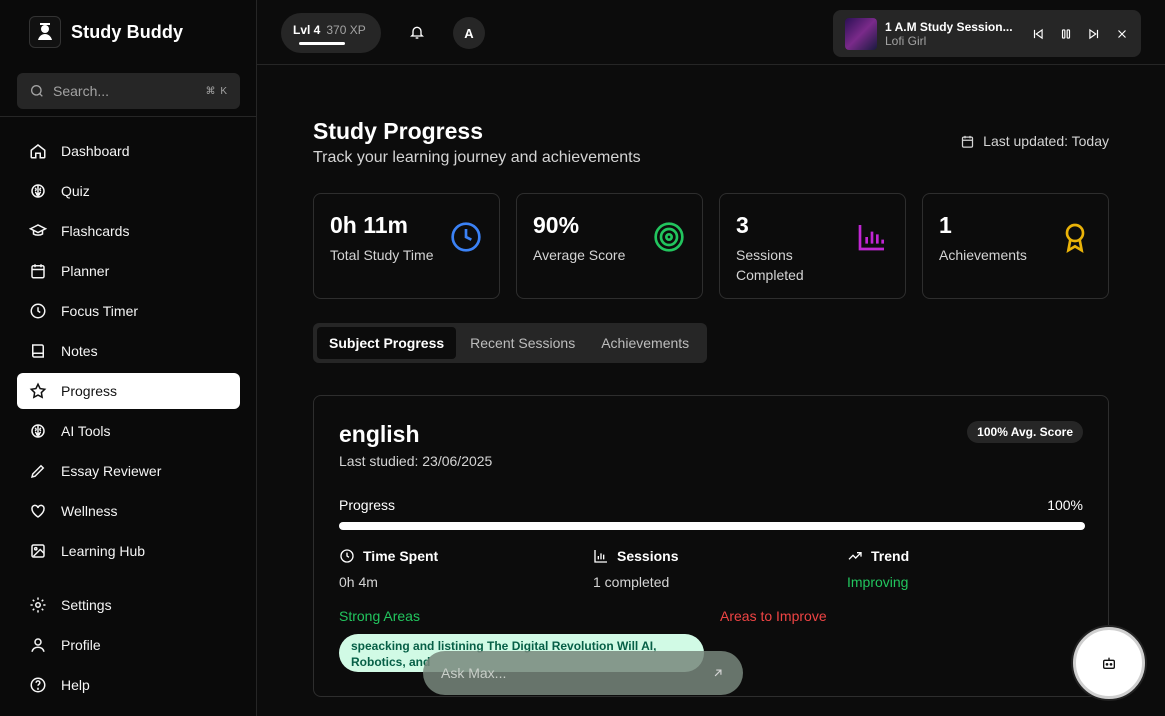  I want to click on chatbot-button, so click(1109, 663).